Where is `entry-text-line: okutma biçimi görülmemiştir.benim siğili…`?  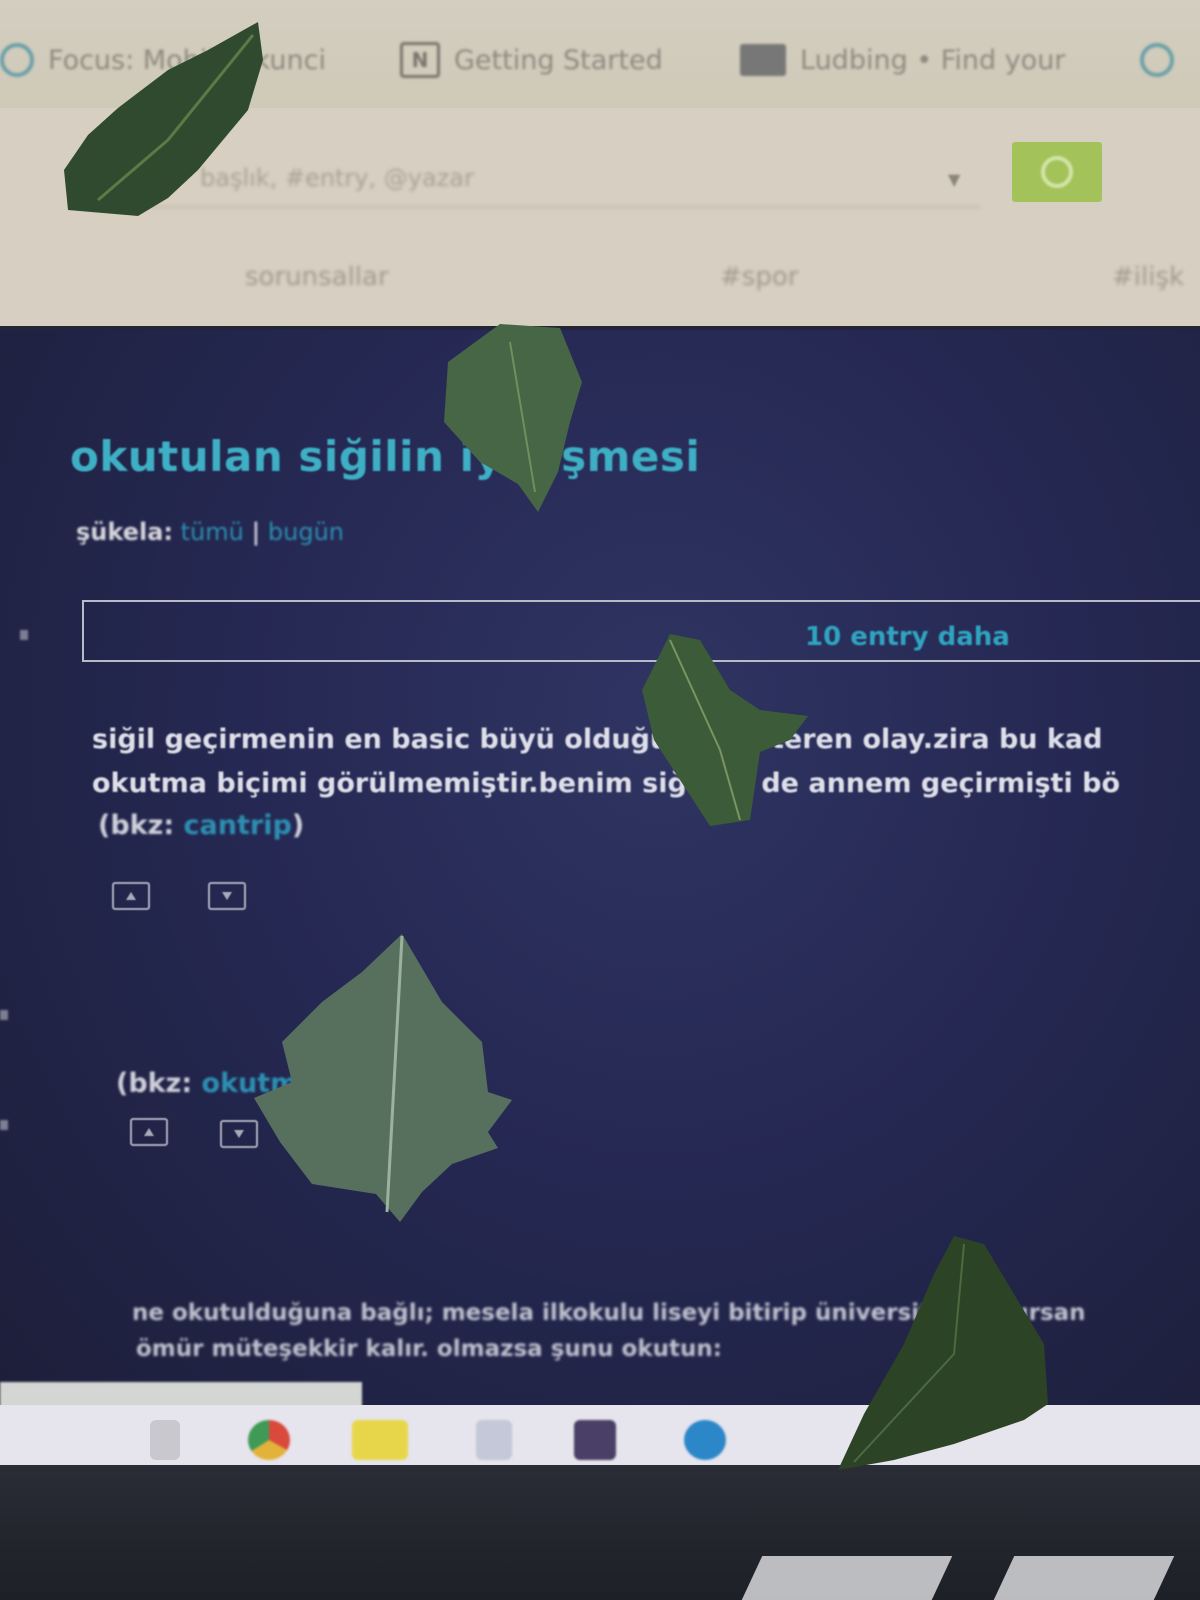
entry-text-line: okutma biçimi görülmemiştir.benim siğili… is located at coordinates (606, 783).